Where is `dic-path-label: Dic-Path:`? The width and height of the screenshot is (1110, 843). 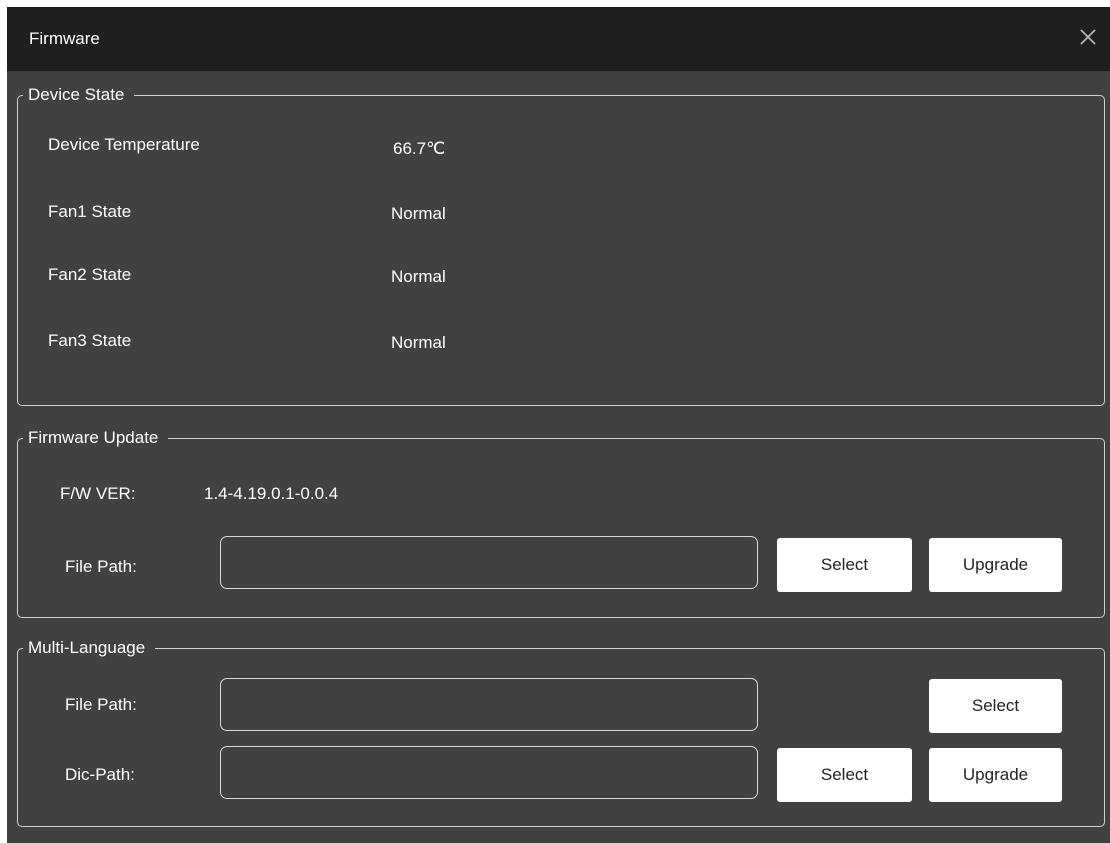
dic-path-label: Dic-Path: is located at coordinates (100, 774).